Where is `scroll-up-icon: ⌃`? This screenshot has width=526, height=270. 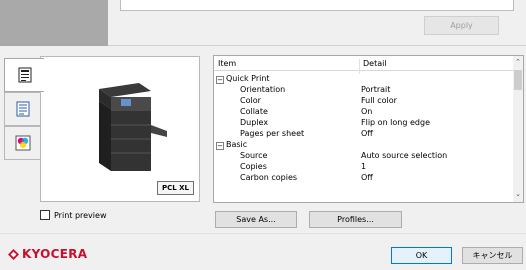 scroll-up-icon: ⌃ is located at coordinates (518, 63).